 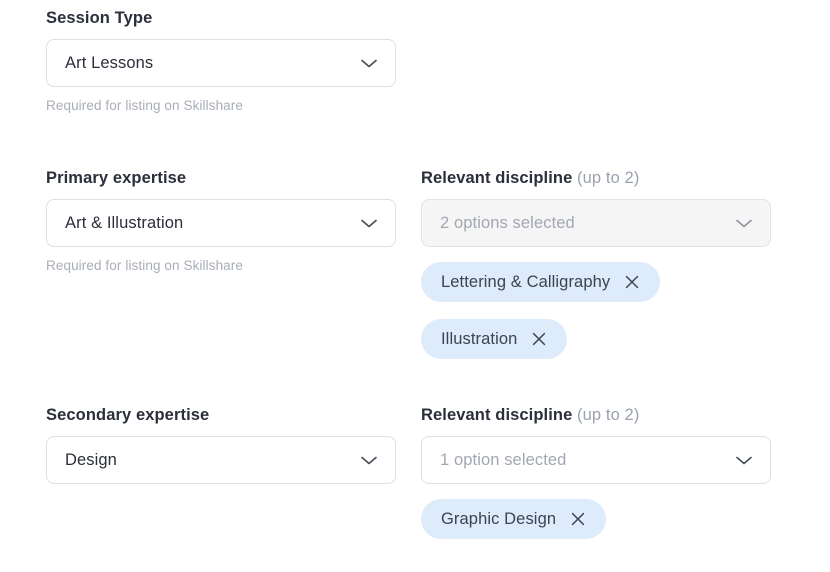 What do you see at coordinates (91, 459) in the screenshot?
I see `secondary-expertise-value: Design` at bounding box center [91, 459].